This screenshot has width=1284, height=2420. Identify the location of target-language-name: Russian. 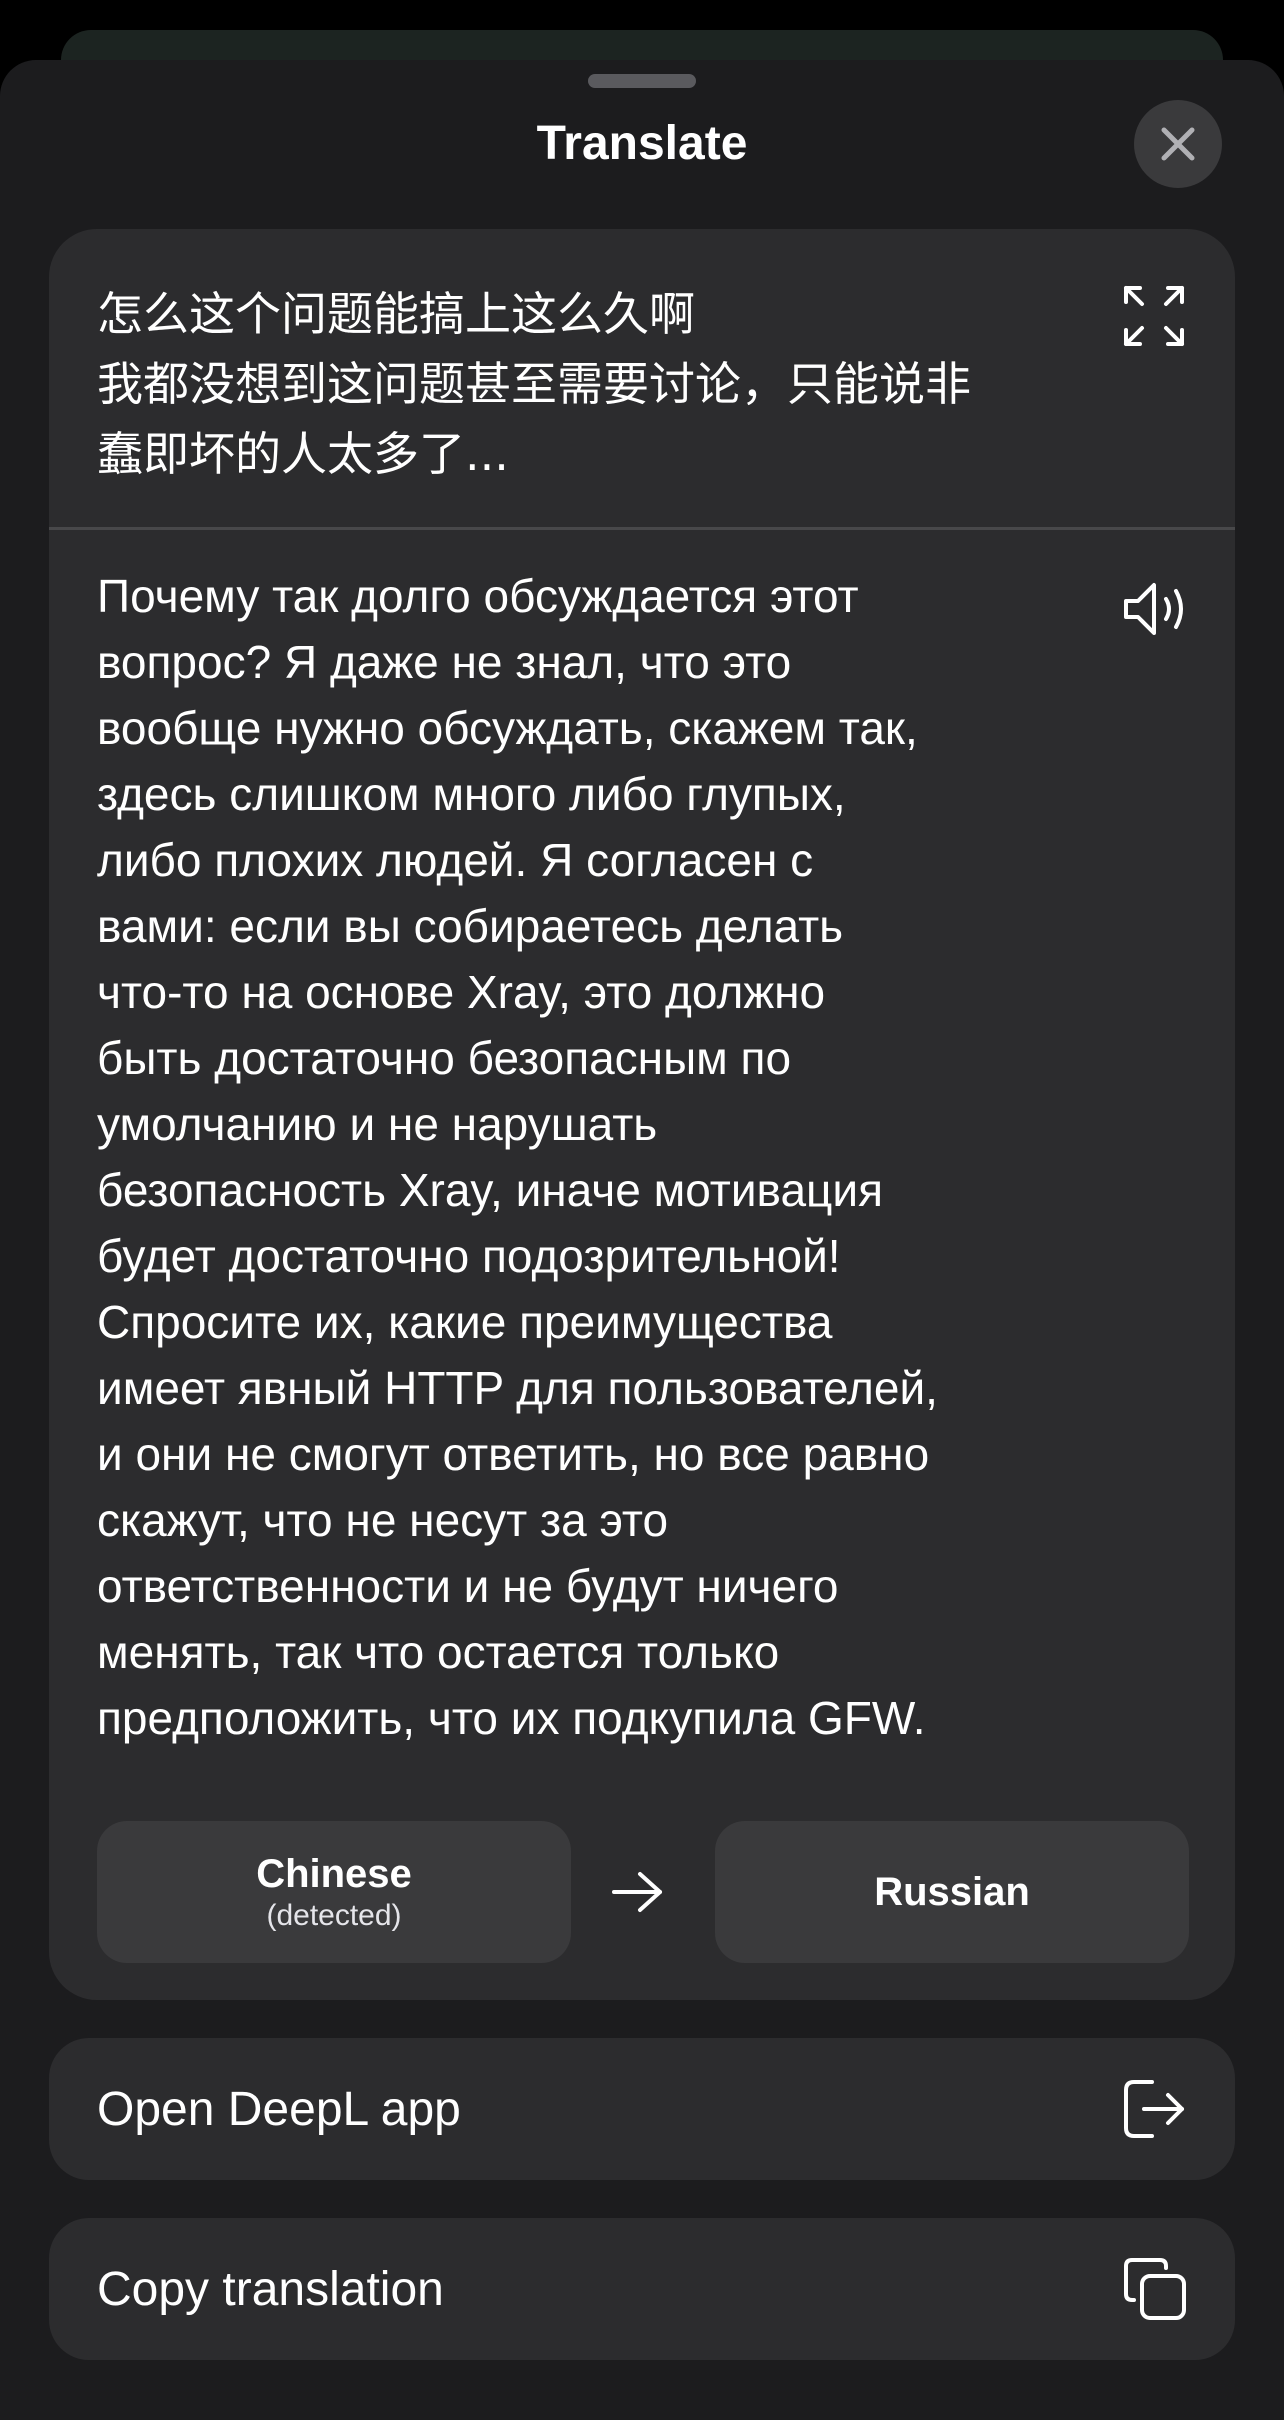
(952, 1892).